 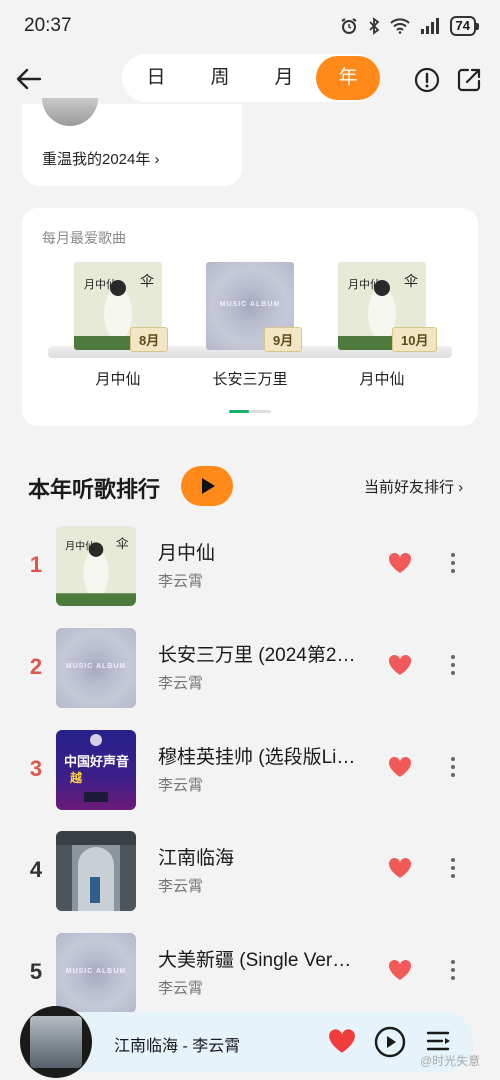 What do you see at coordinates (76, 777) in the screenshot?
I see `svg-text: 越` at bounding box center [76, 777].